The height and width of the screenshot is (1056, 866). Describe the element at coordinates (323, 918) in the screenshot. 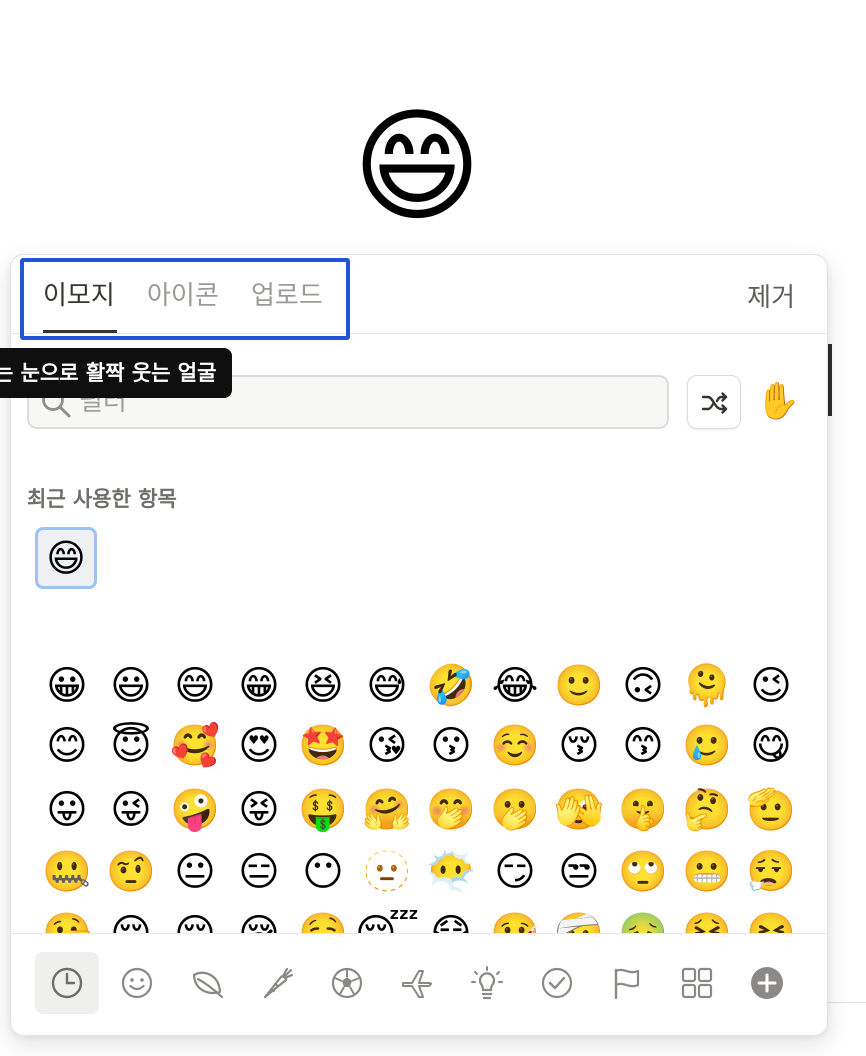

I see `emoji-cell: 🤤` at that location.